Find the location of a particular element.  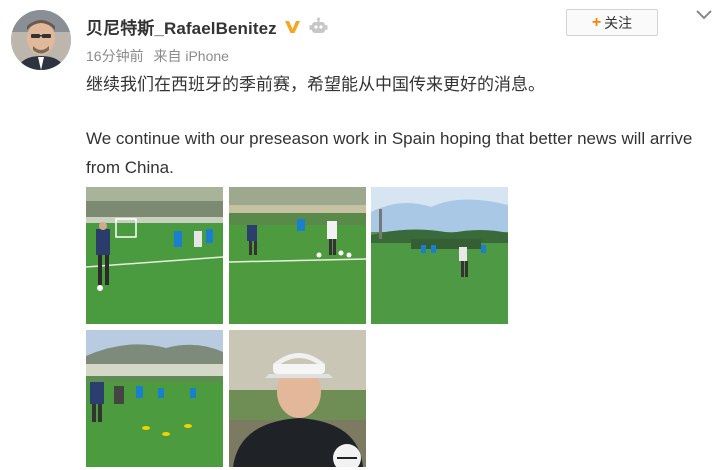

post-meta: 16分钟前 来自 iPhone is located at coordinates (160, 56).